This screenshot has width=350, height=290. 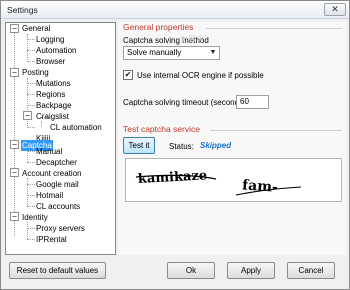 What do you see at coordinates (191, 270) in the screenshot?
I see `ok-button: Ok` at bounding box center [191, 270].